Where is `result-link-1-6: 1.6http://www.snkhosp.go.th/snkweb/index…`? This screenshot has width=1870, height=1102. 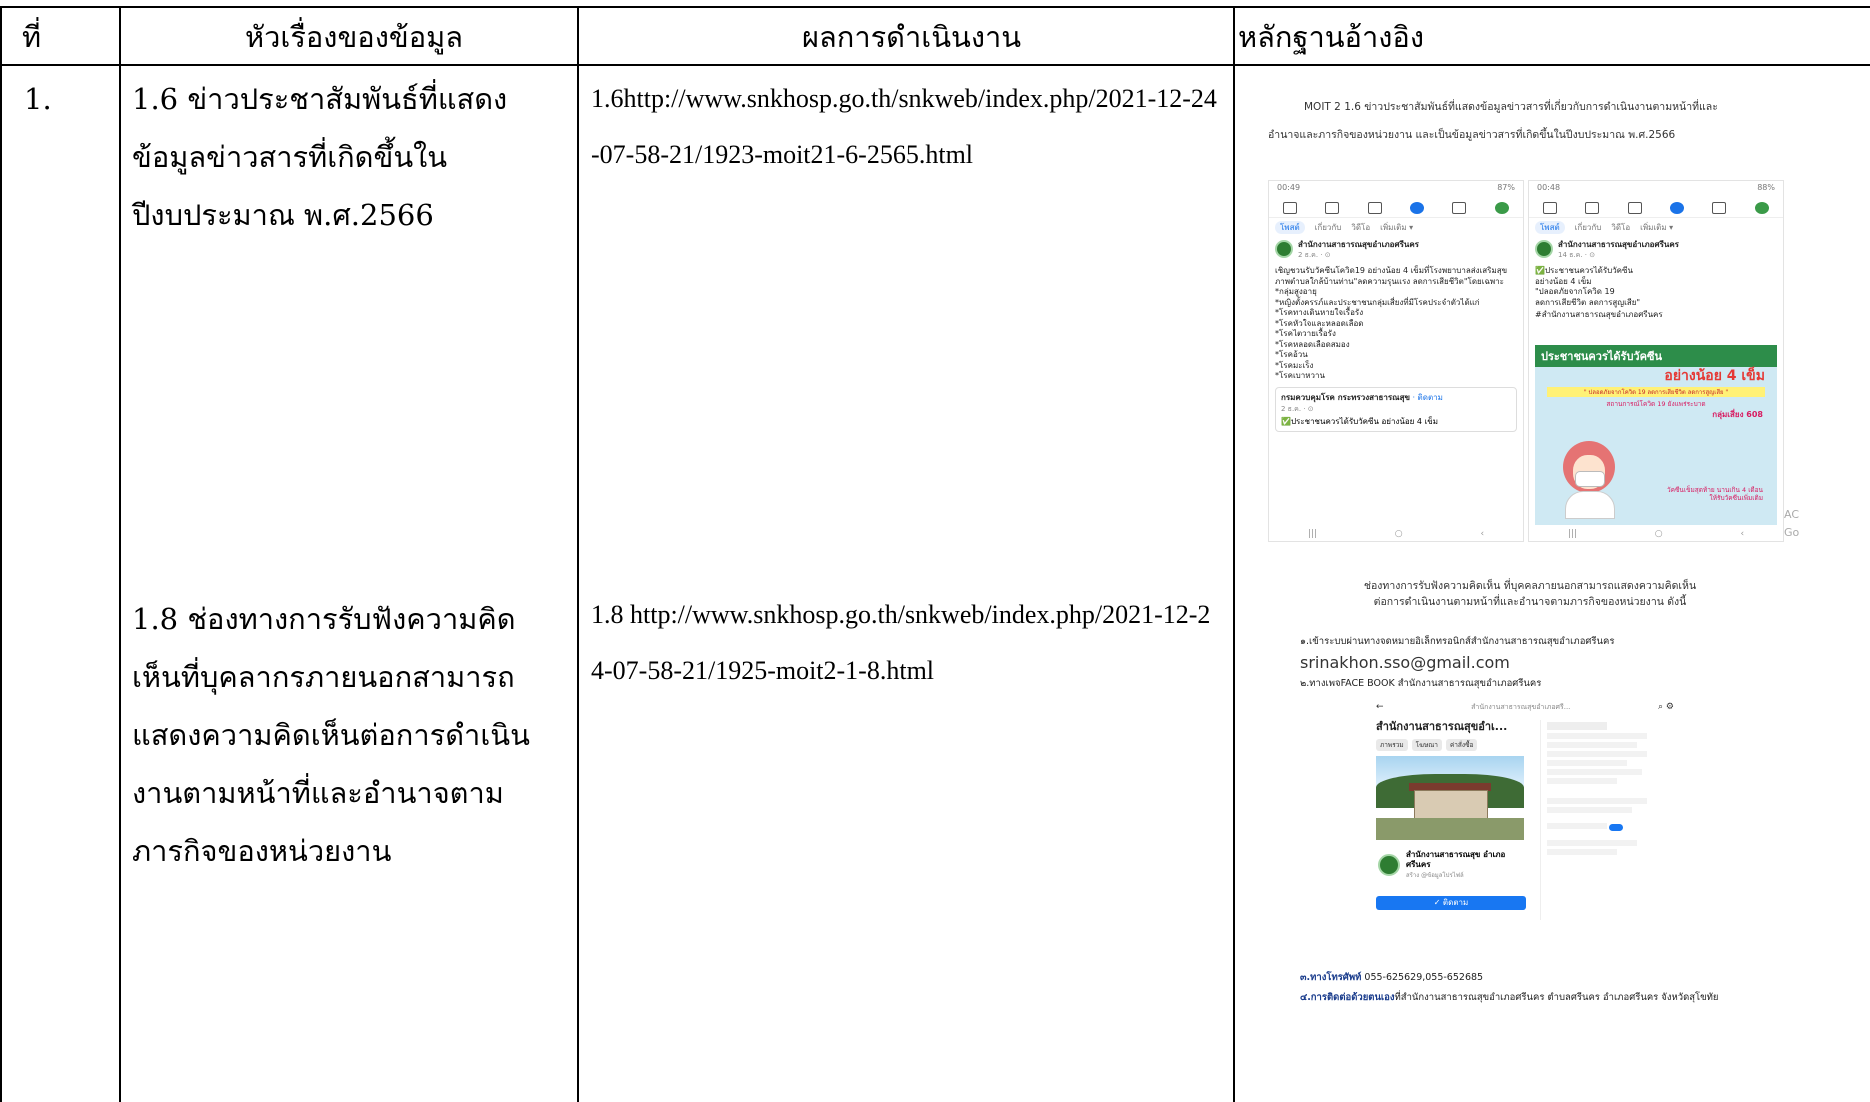
result-link-1-6: 1.6http://www.snkhosp.go.th/snkweb/index… is located at coordinates (906, 127).